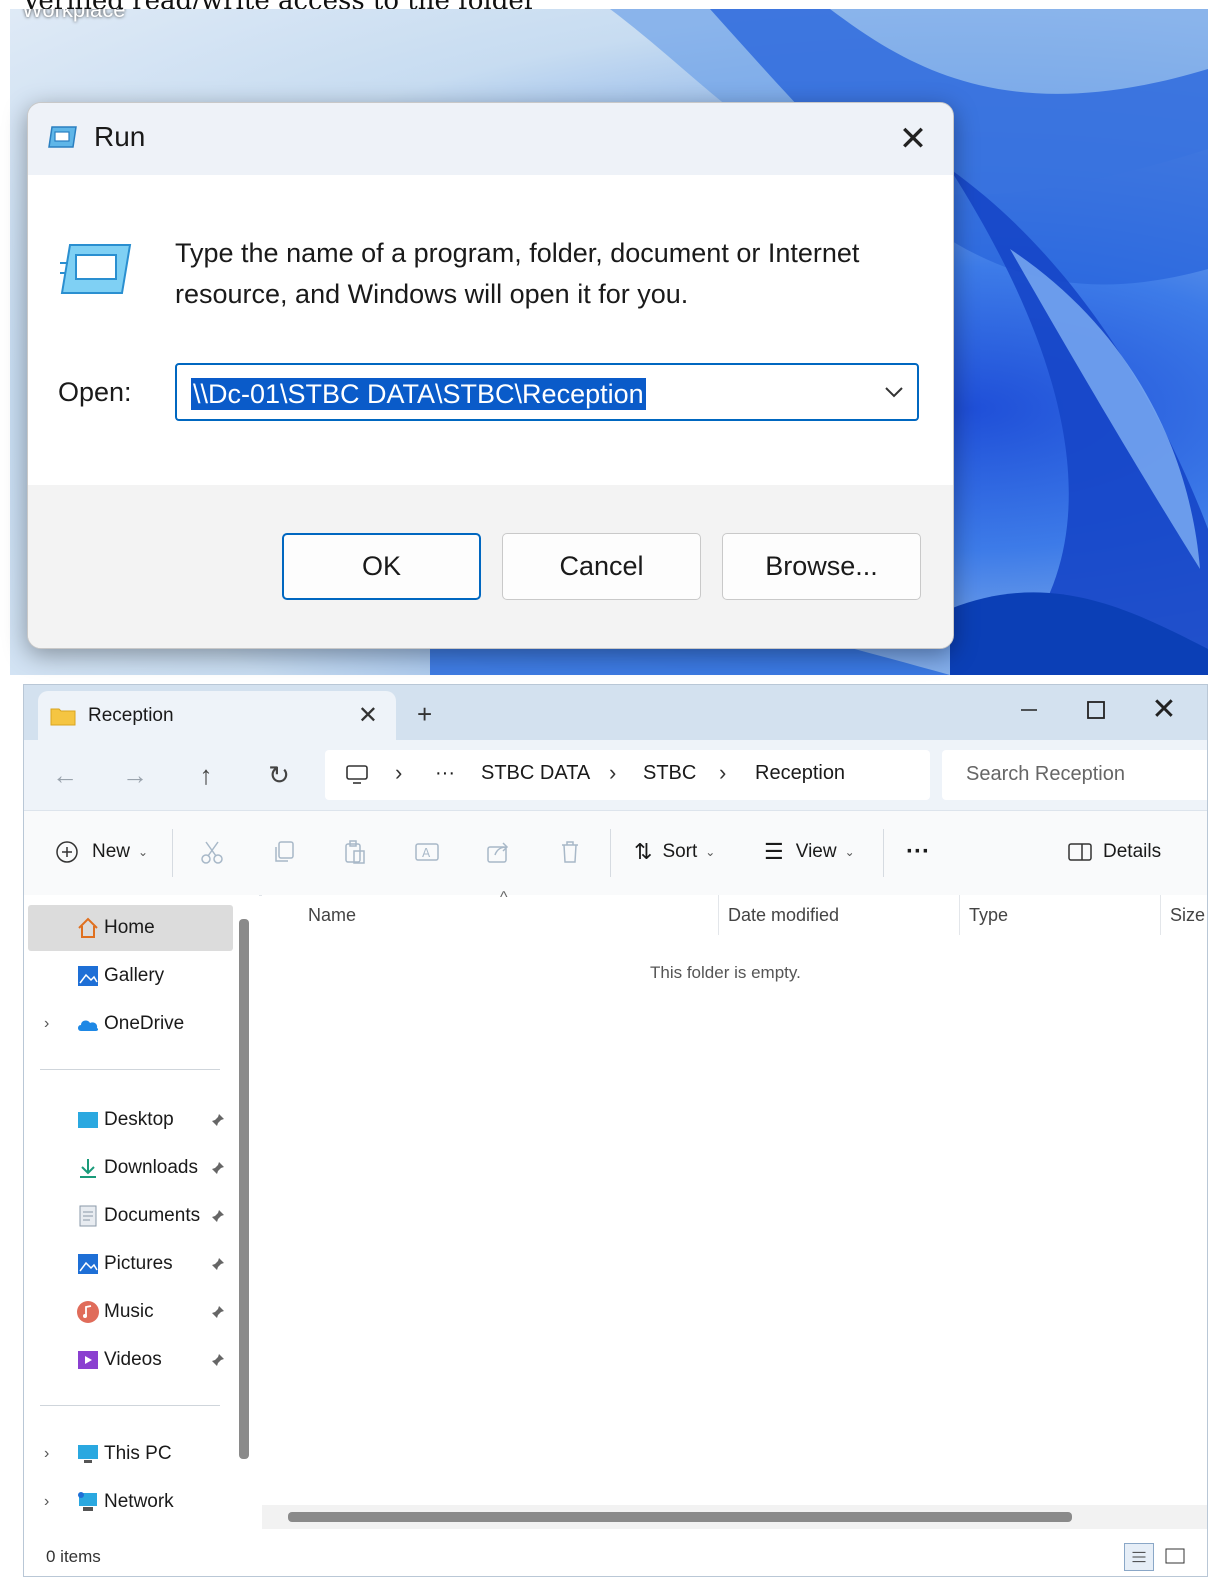  What do you see at coordinates (1080, 852) in the screenshot?
I see `details-pane-icon` at bounding box center [1080, 852].